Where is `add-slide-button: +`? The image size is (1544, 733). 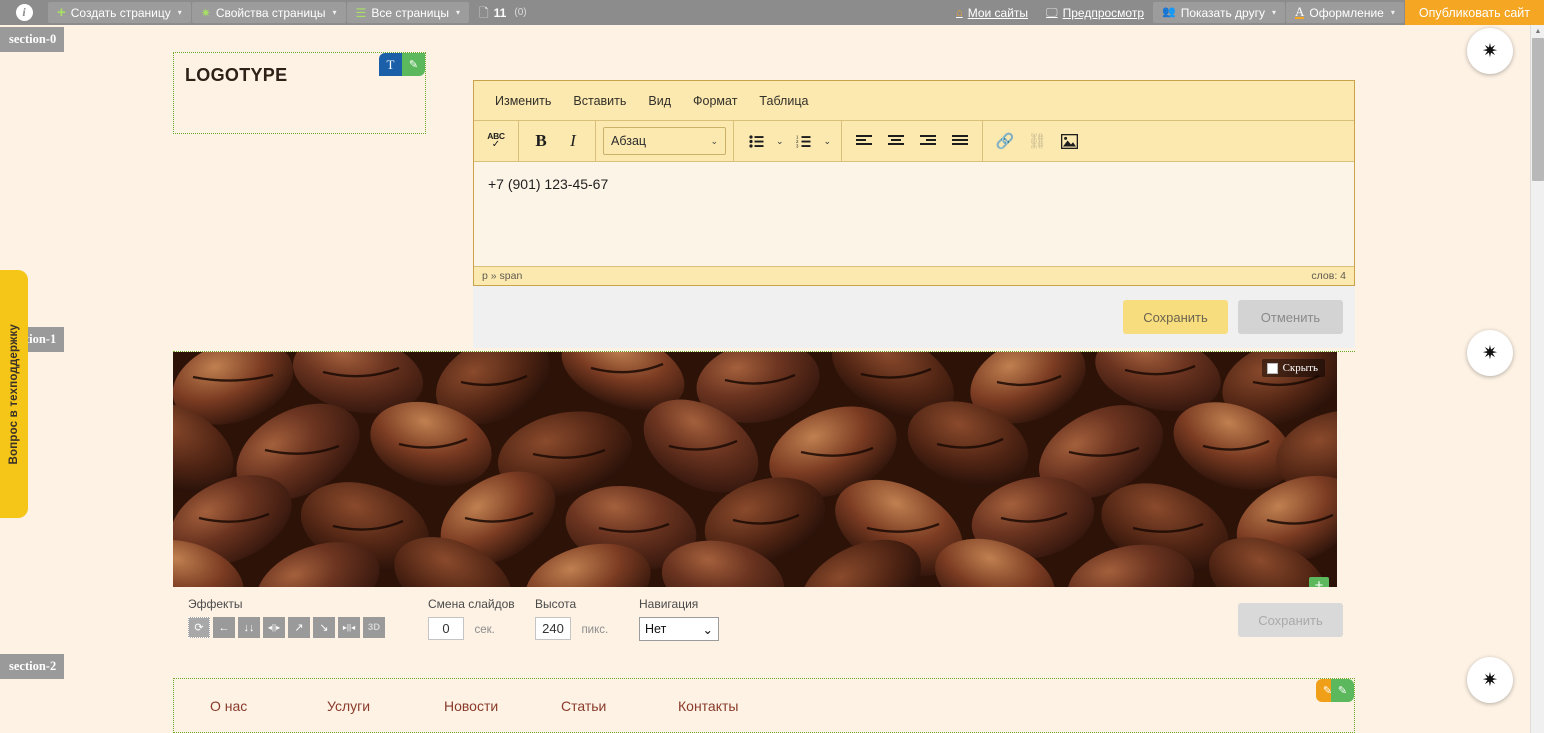 add-slide-button: + is located at coordinates (1319, 582).